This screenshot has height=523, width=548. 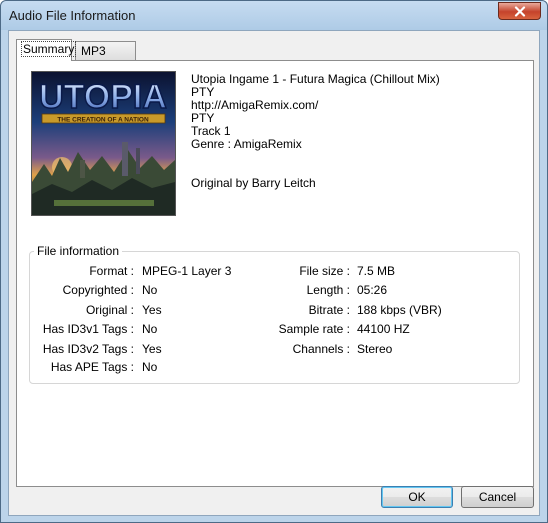 I want to click on track-comment: Original by Barry Leitch, so click(x=253, y=183).